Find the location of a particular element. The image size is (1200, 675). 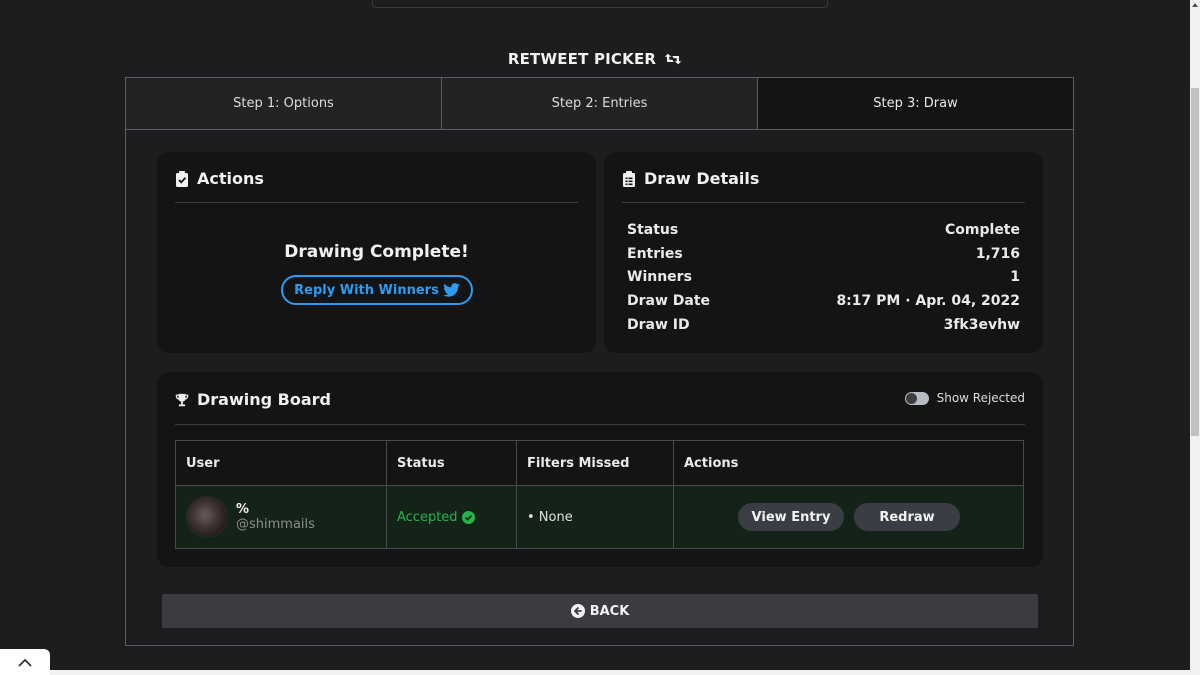

detail-row-entries: Entries 1,716 is located at coordinates (823, 253).